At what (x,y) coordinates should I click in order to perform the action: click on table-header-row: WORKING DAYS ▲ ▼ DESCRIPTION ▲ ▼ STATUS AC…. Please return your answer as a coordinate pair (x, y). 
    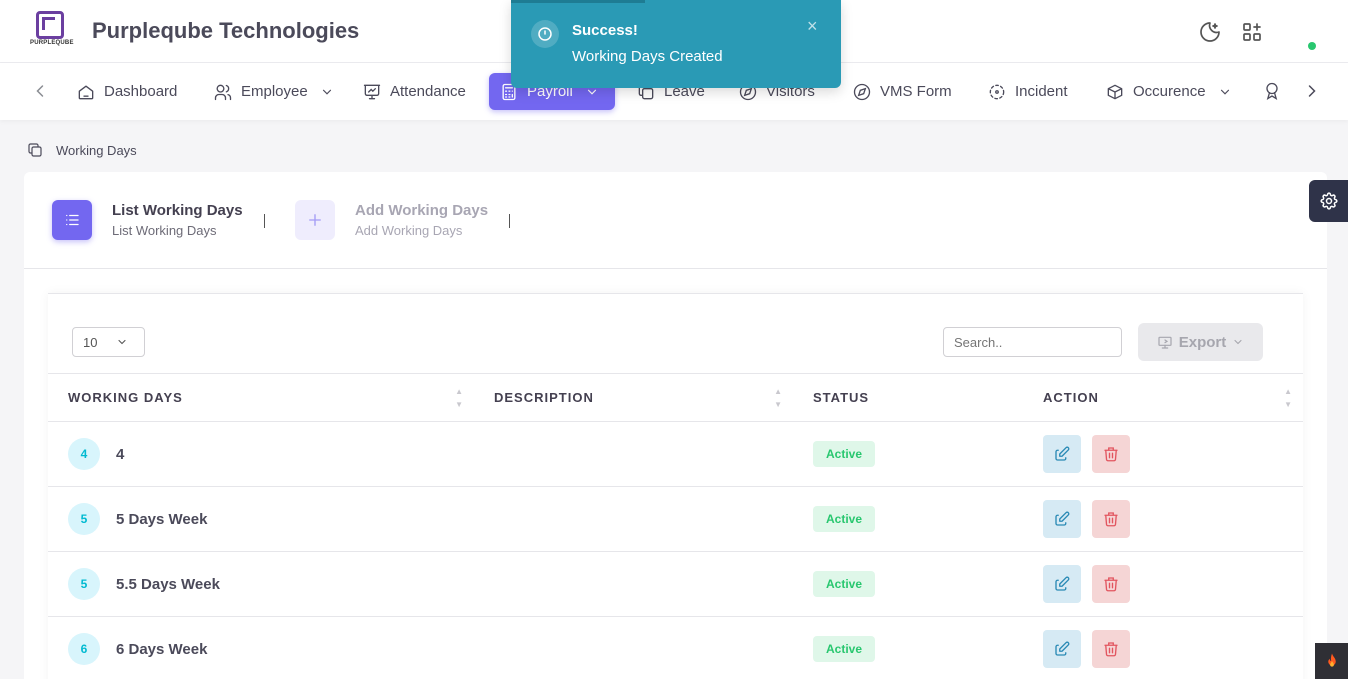
    Looking at the image, I should click on (675, 397).